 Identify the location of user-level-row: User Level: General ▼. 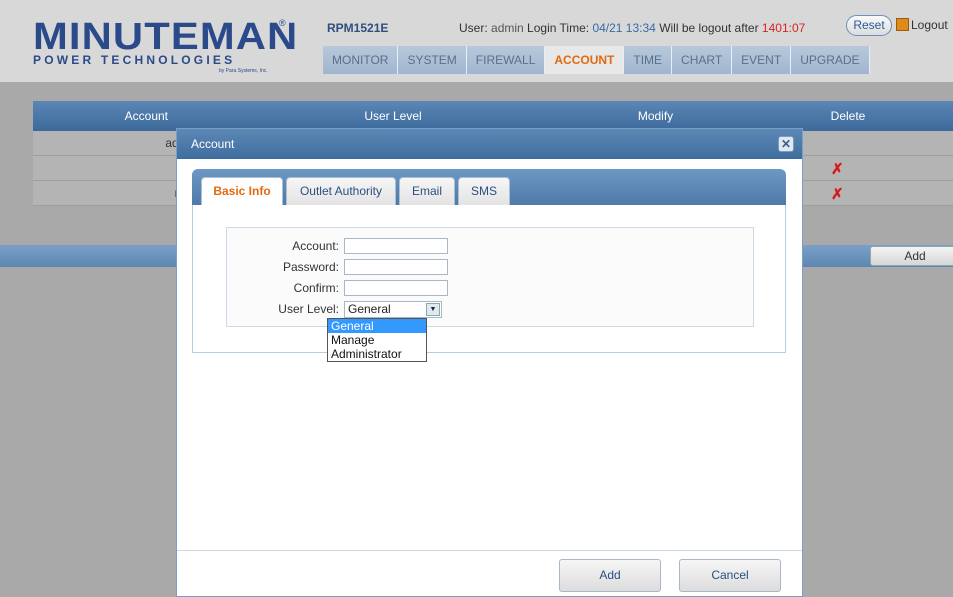
(377, 309).